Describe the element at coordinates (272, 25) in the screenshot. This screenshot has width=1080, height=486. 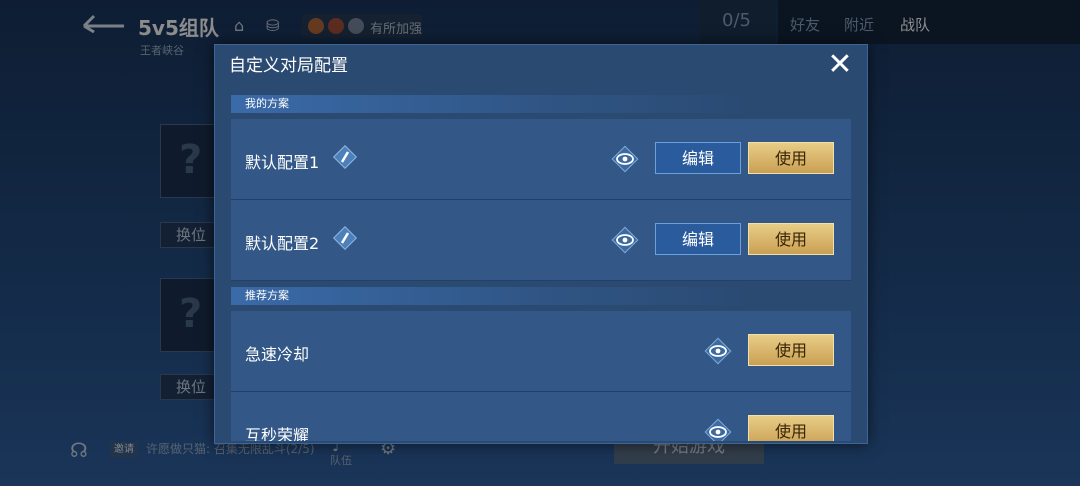
I see `bag-icon: ⛁` at that location.